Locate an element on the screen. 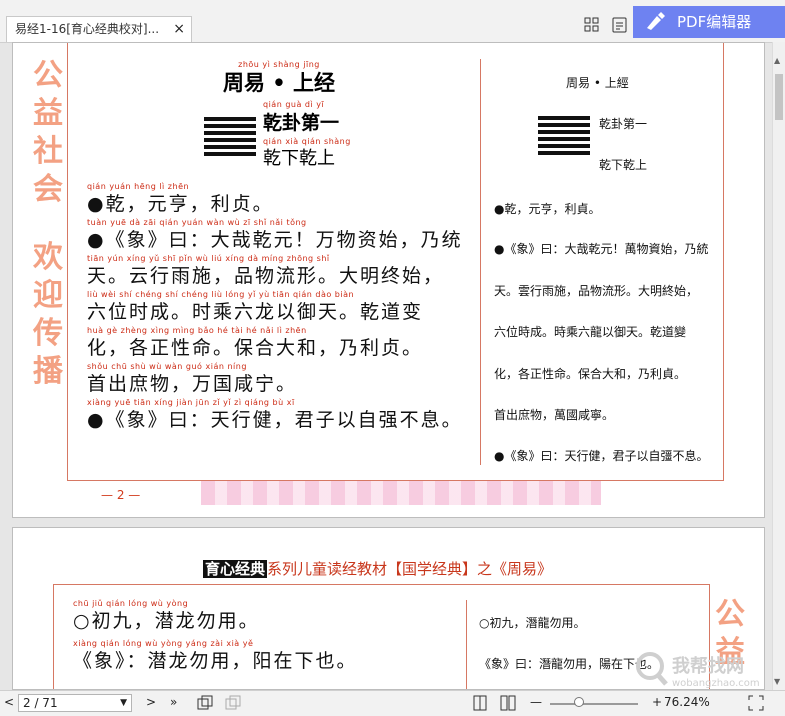 Image resolution: width=785 pixels, height=716 pixels. first-page-icon: < is located at coordinates (9, 702).